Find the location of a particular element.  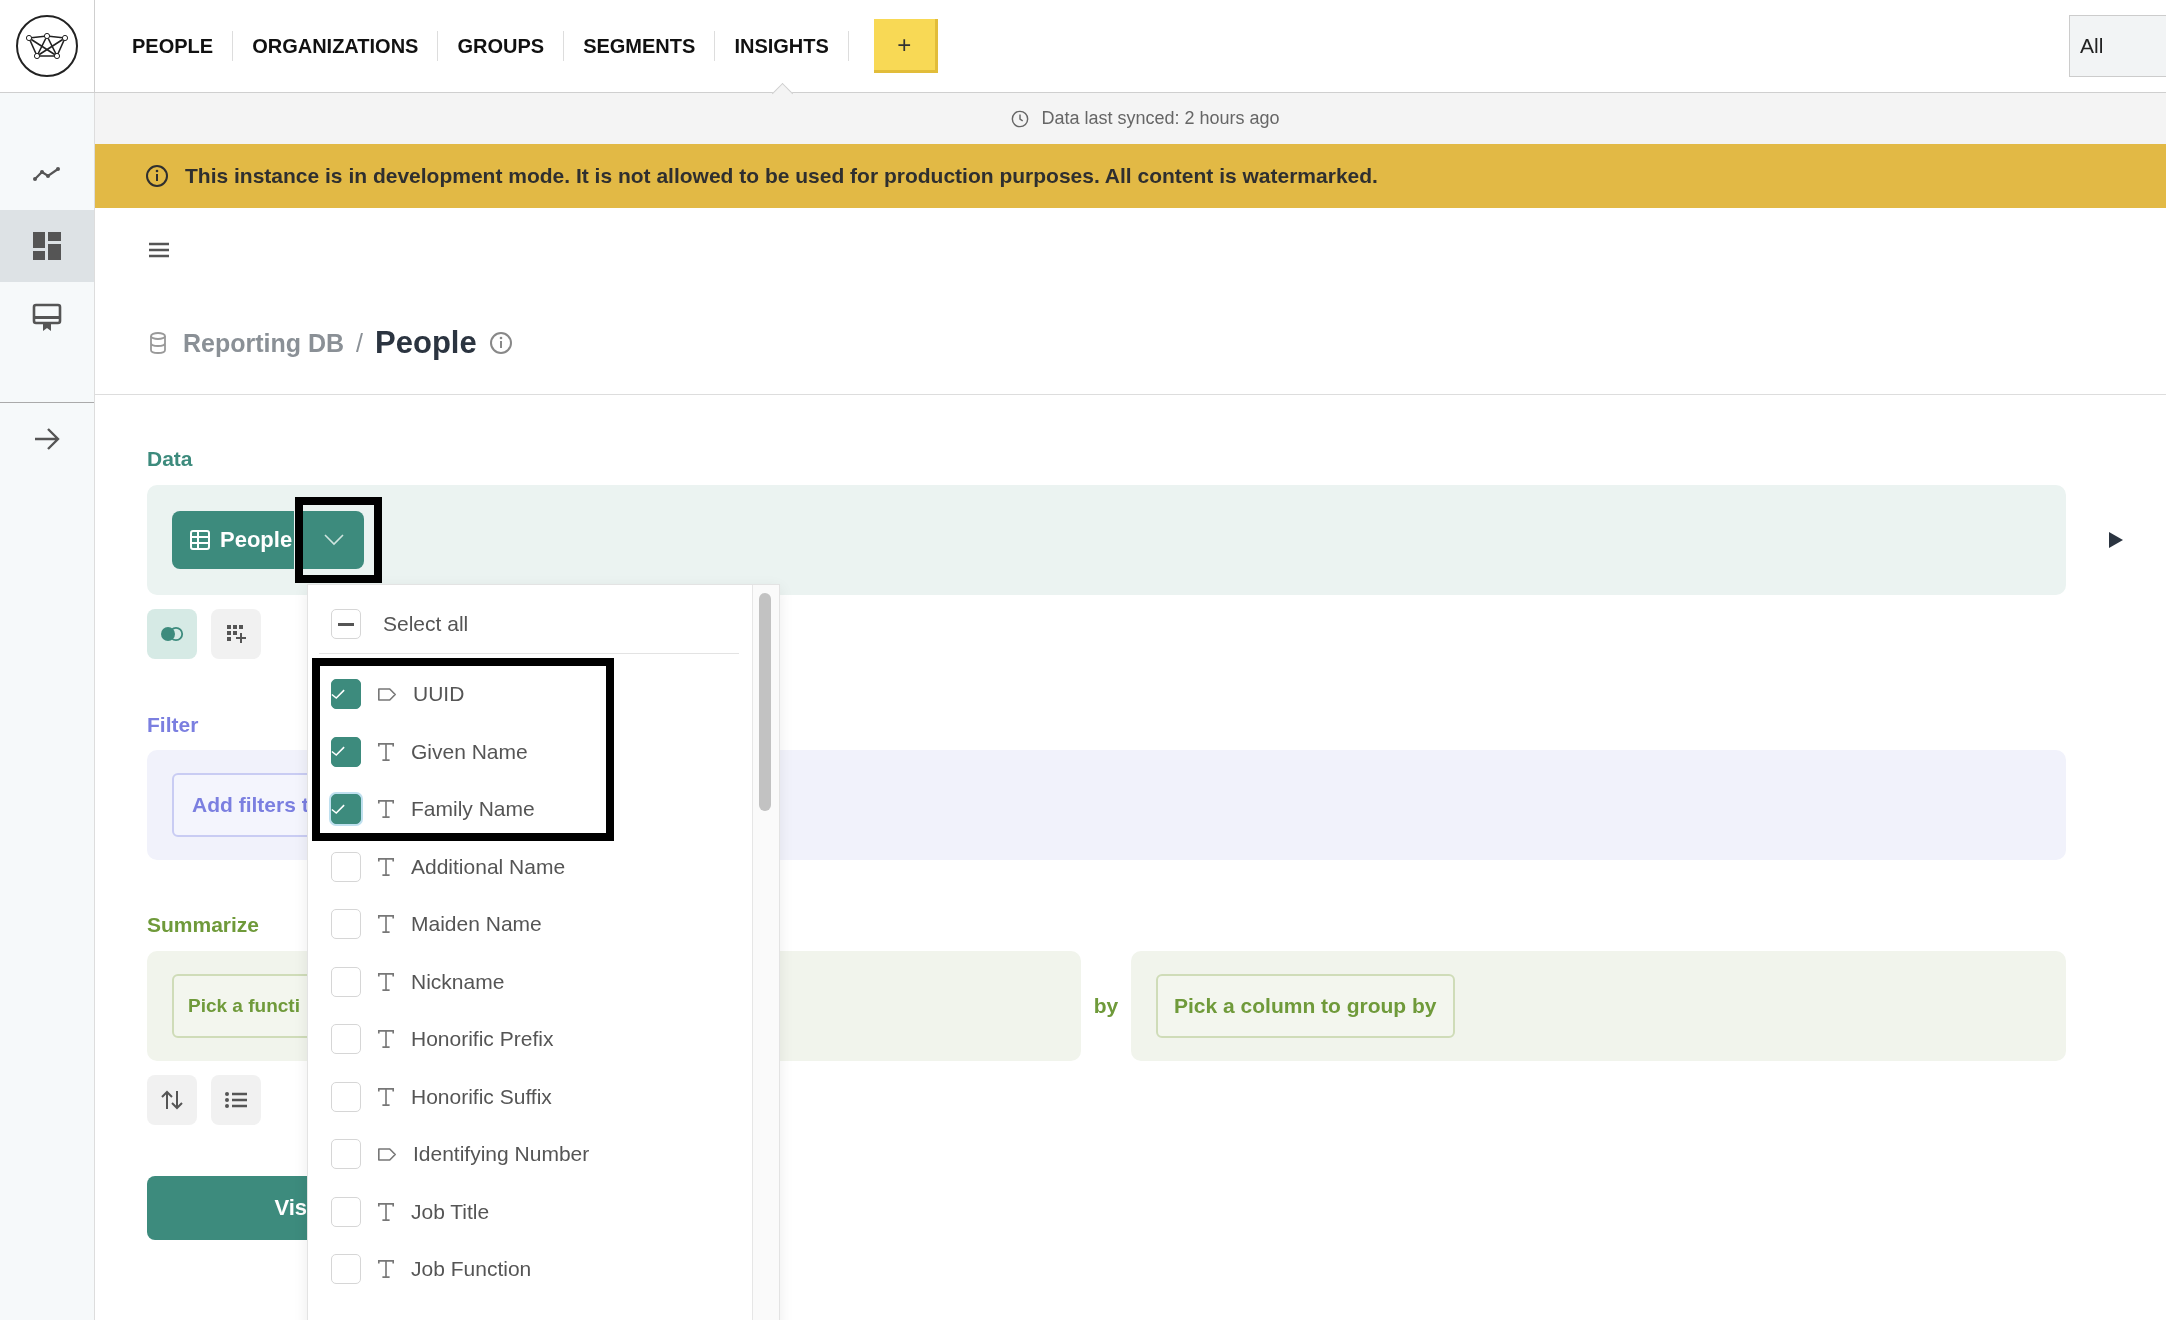

section-label: Summarize is located at coordinates (203, 925).